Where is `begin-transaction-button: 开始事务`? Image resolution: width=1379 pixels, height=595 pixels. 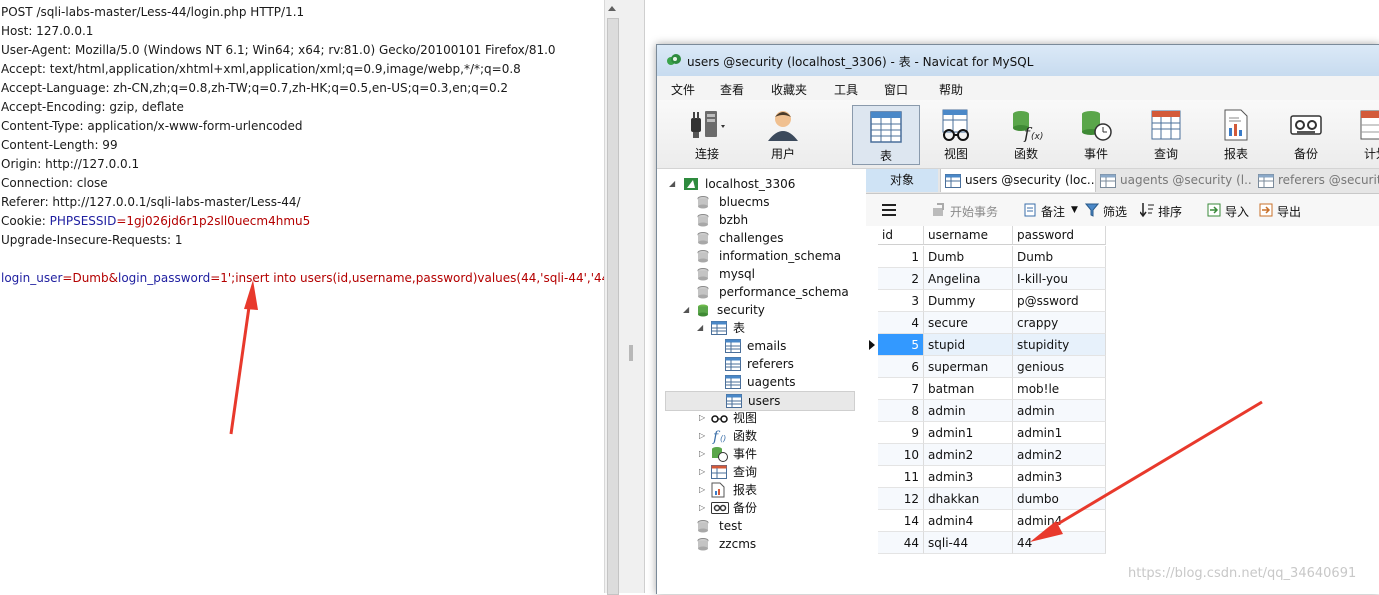
begin-transaction-button: 开始事务 is located at coordinates (974, 211).